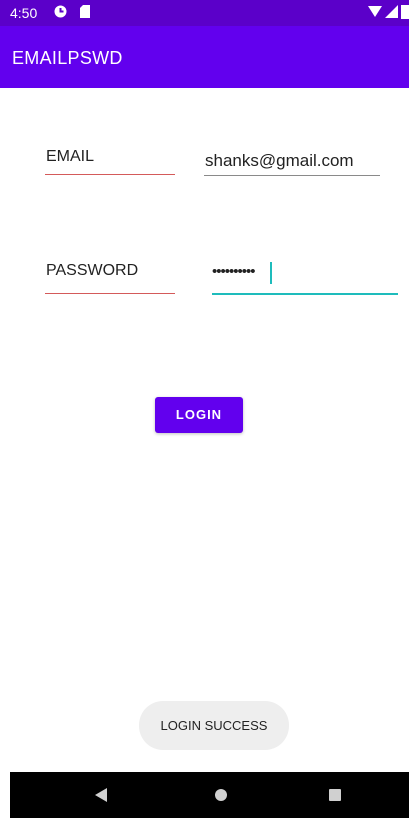 This screenshot has height=818, width=409. What do you see at coordinates (391, 11) in the screenshot?
I see `signal-icon` at bounding box center [391, 11].